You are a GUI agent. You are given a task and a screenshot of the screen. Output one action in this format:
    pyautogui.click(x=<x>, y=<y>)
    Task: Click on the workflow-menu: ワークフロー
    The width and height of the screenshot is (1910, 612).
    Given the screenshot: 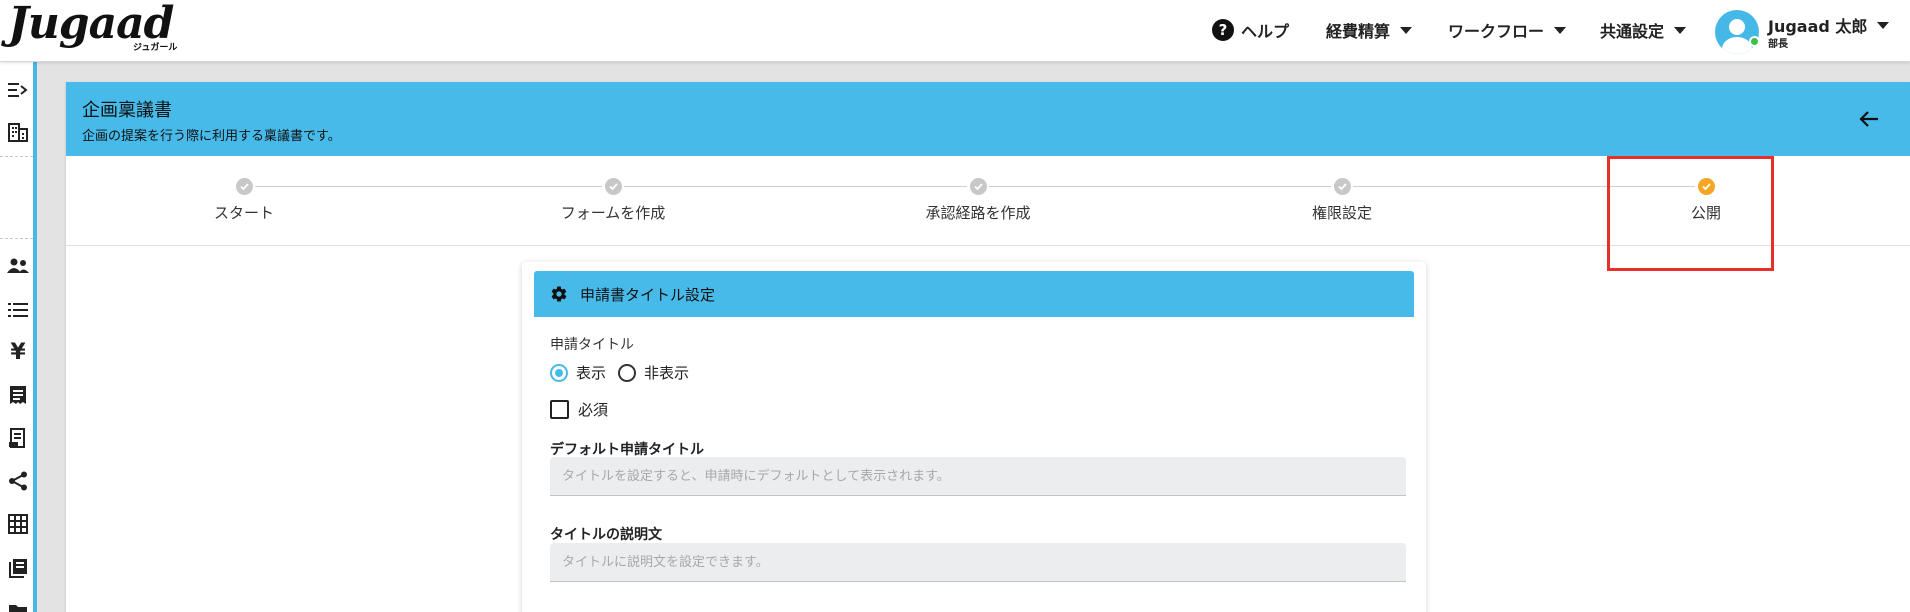 What is the action you would take?
    pyautogui.click(x=1507, y=30)
    